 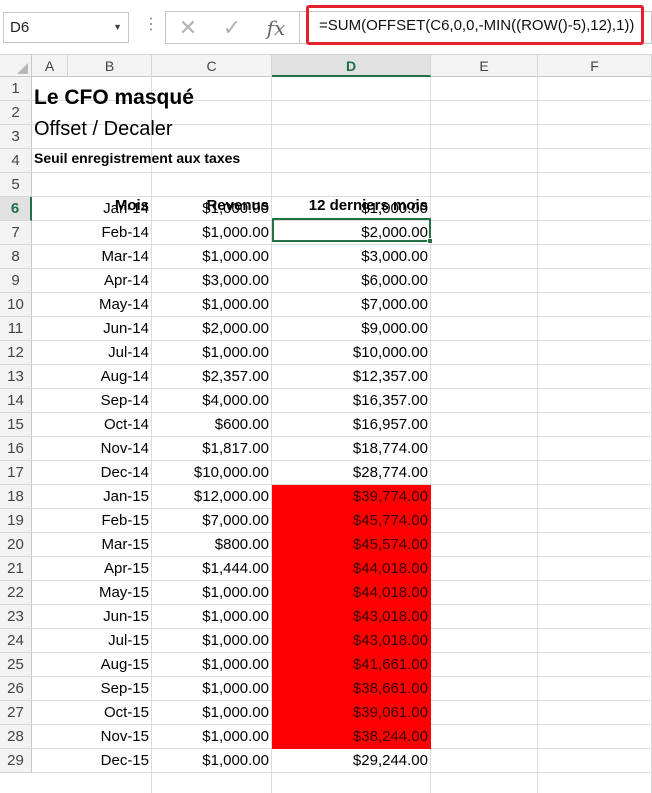 What do you see at coordinates (110, 257) in the screenshot?
I see `cell-mois: Mar-14` at bounding box center [110, 257].